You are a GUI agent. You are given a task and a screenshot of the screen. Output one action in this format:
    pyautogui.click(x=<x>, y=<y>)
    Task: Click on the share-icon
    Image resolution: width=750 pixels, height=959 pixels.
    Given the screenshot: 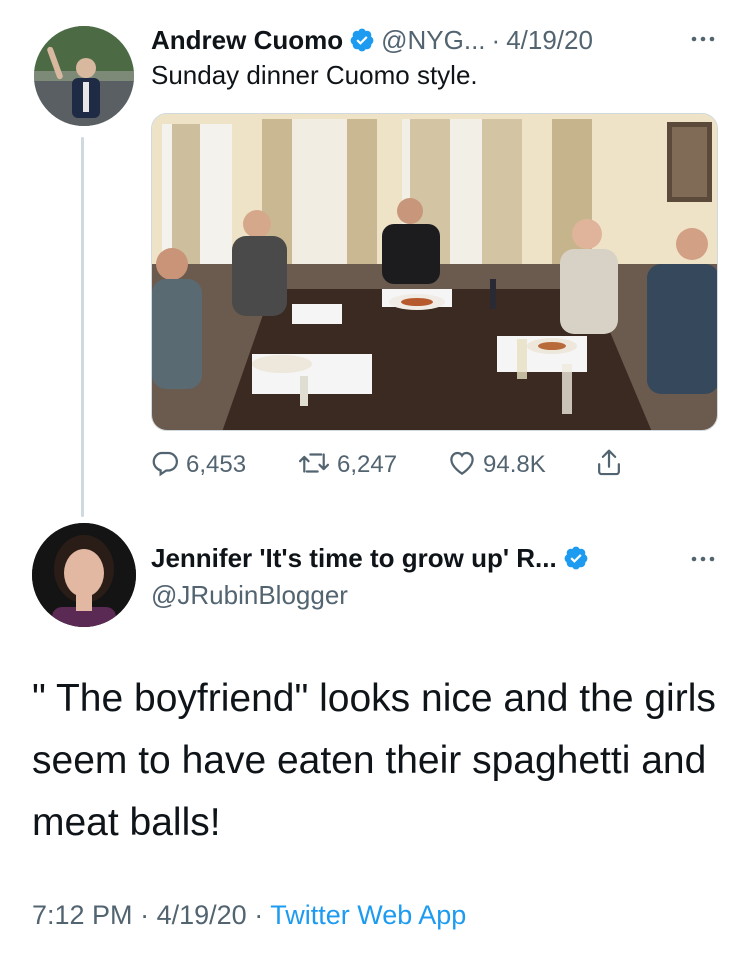 What is the action you would take?
    pyautogui.click(x=609, y=465)
    